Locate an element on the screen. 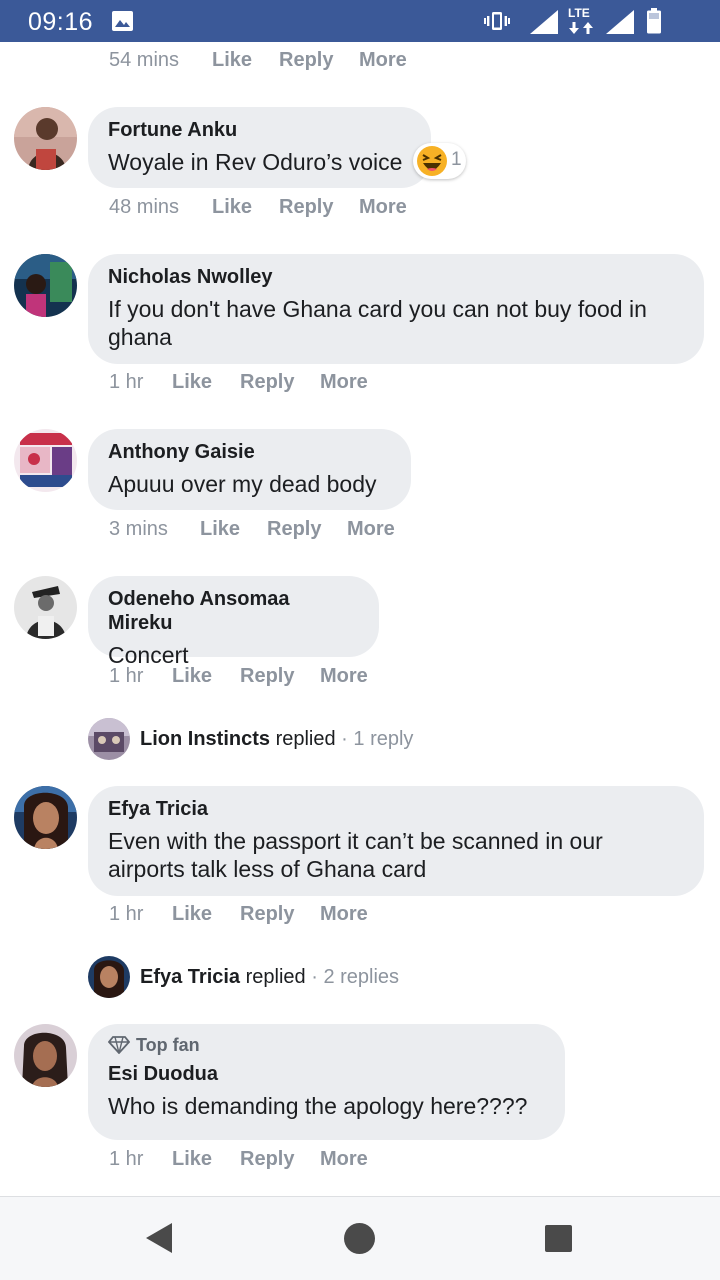 The image size is (720, 1280). comment-time: 48 mins is located at coordinates (144, 207).